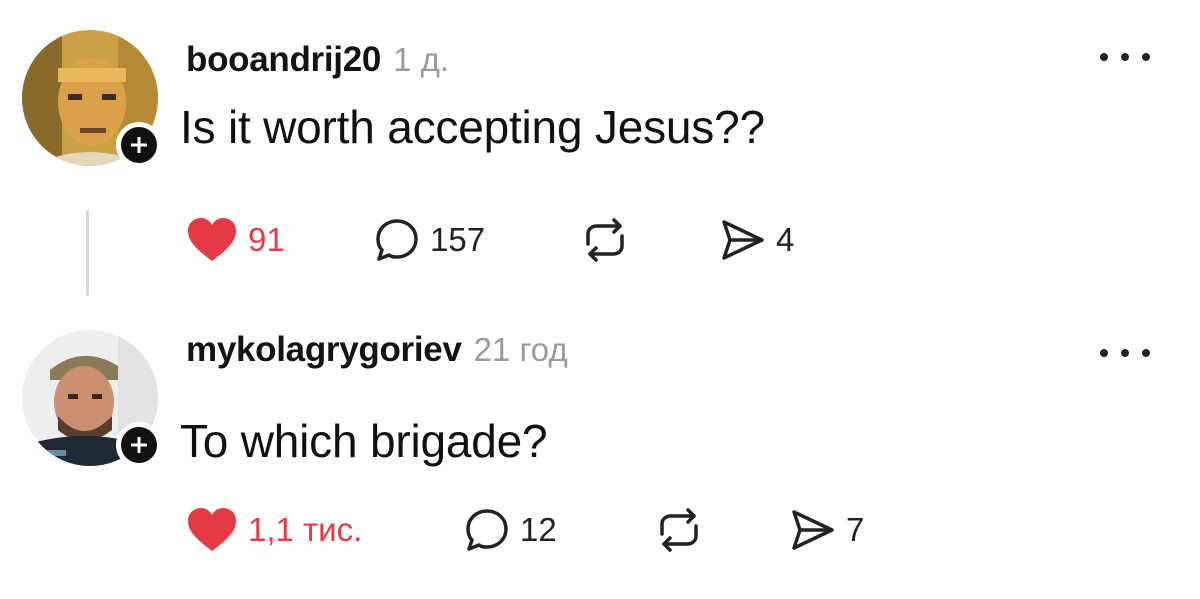 The image size is (1200, 599). I want to click on reply-button: 157, so click(429, 240).